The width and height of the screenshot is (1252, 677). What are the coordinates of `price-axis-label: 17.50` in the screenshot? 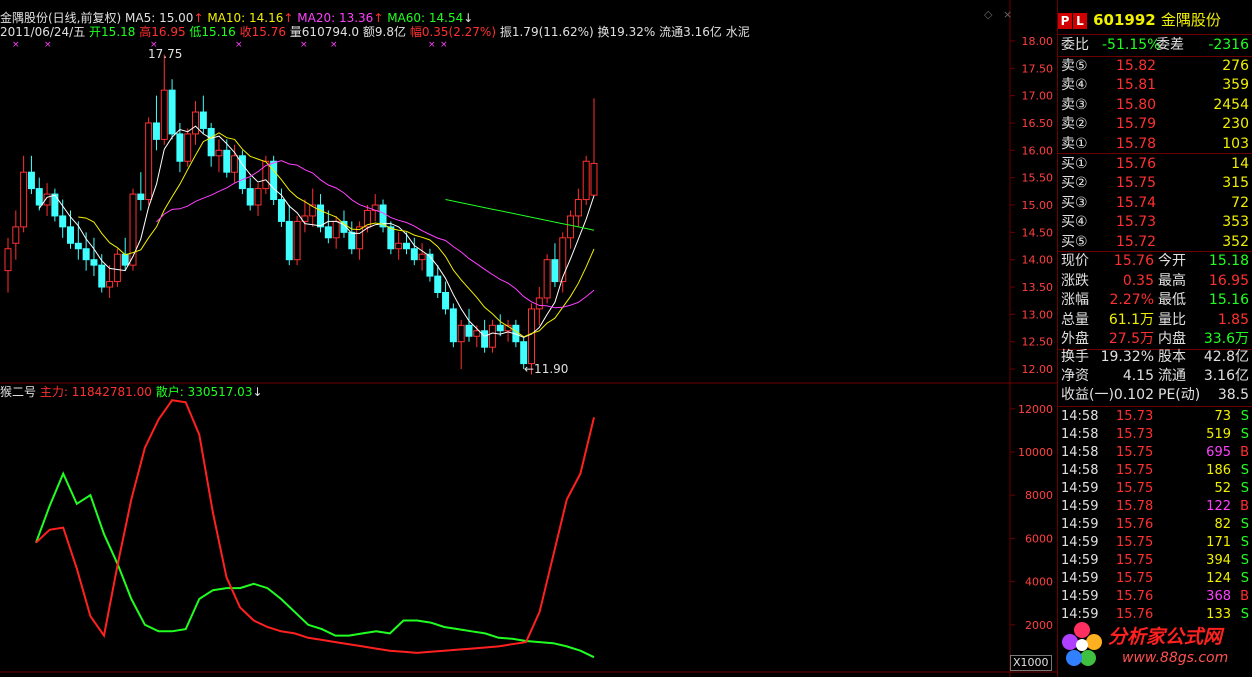 It's located at (1038, 68).